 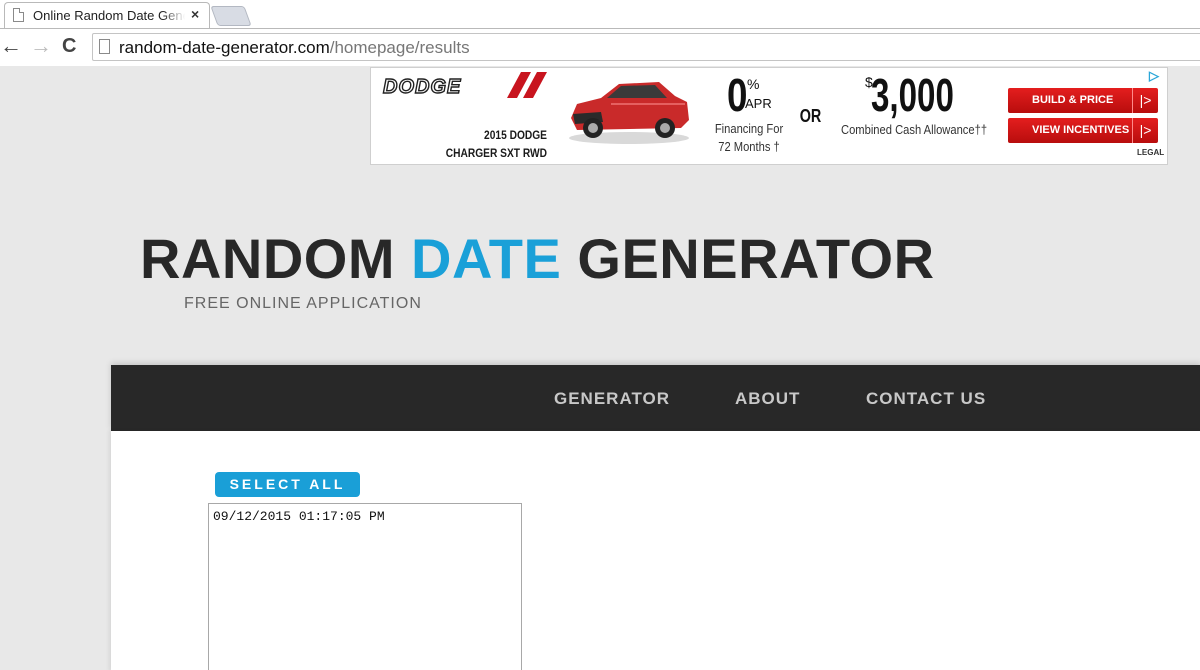 What do you see at coordinates (749, 128) in the screenshot?
I see `financing-line1: Financing For` at bounding box center [749, 128].